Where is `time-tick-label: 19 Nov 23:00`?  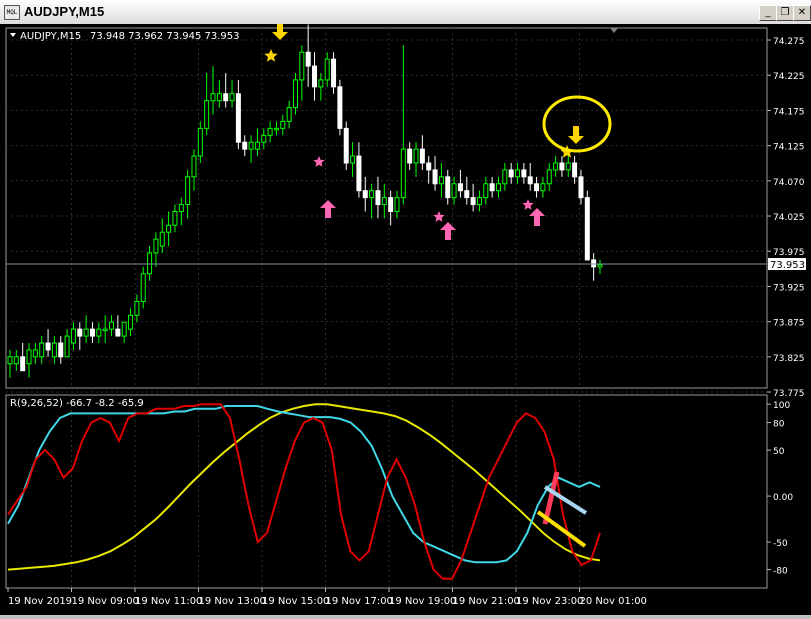 time-tick-label: 19 Nov 23:00 is located at coordinates (549, 601).